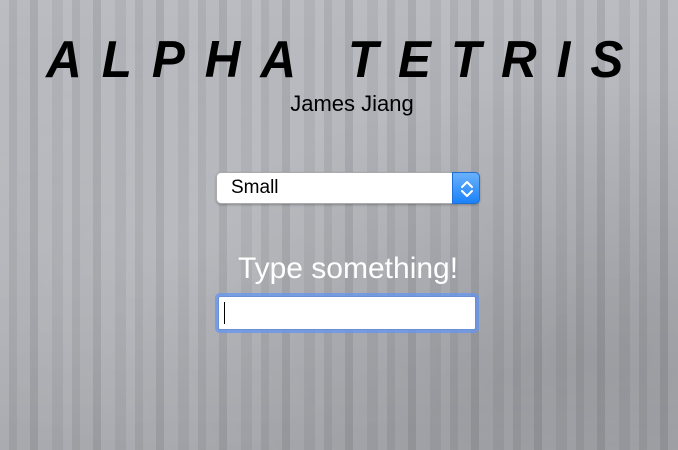 The image size is (678, 450). I want to click on author-name: James Jiang, so click(352, 103).